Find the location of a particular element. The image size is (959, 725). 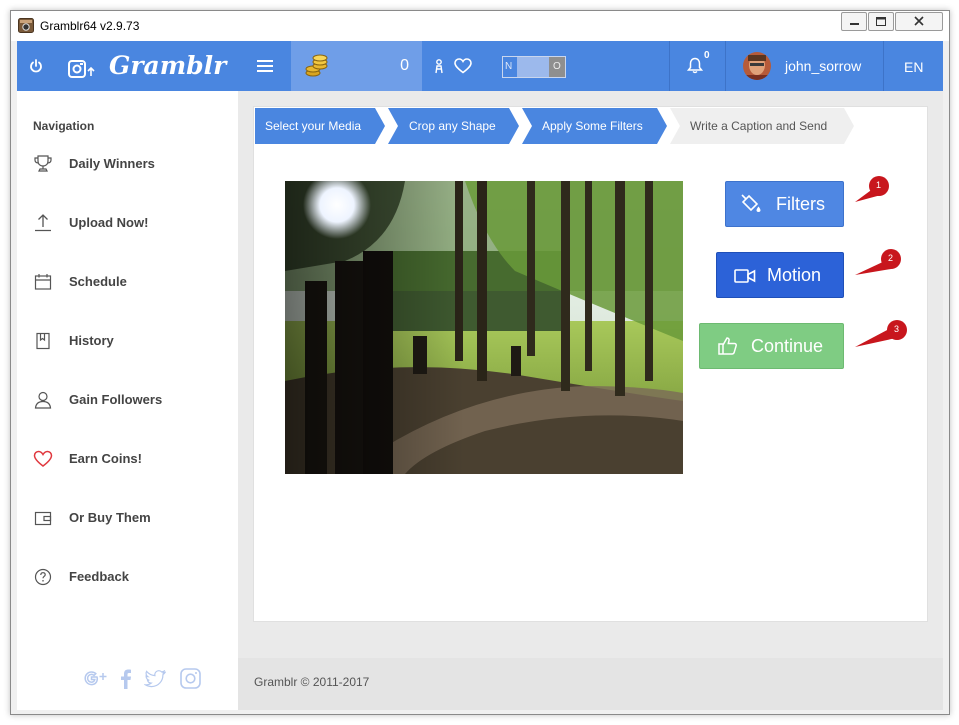

coin-stack-icon is located at coordinates (316, 65).